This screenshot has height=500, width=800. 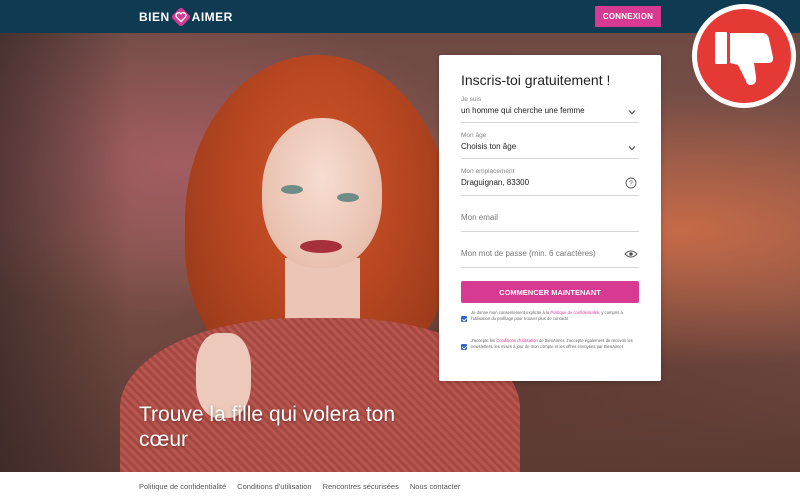 I want to click on location-field: Mon emplacement Draguignan, 83300 ?, so click(x=550, y=182).